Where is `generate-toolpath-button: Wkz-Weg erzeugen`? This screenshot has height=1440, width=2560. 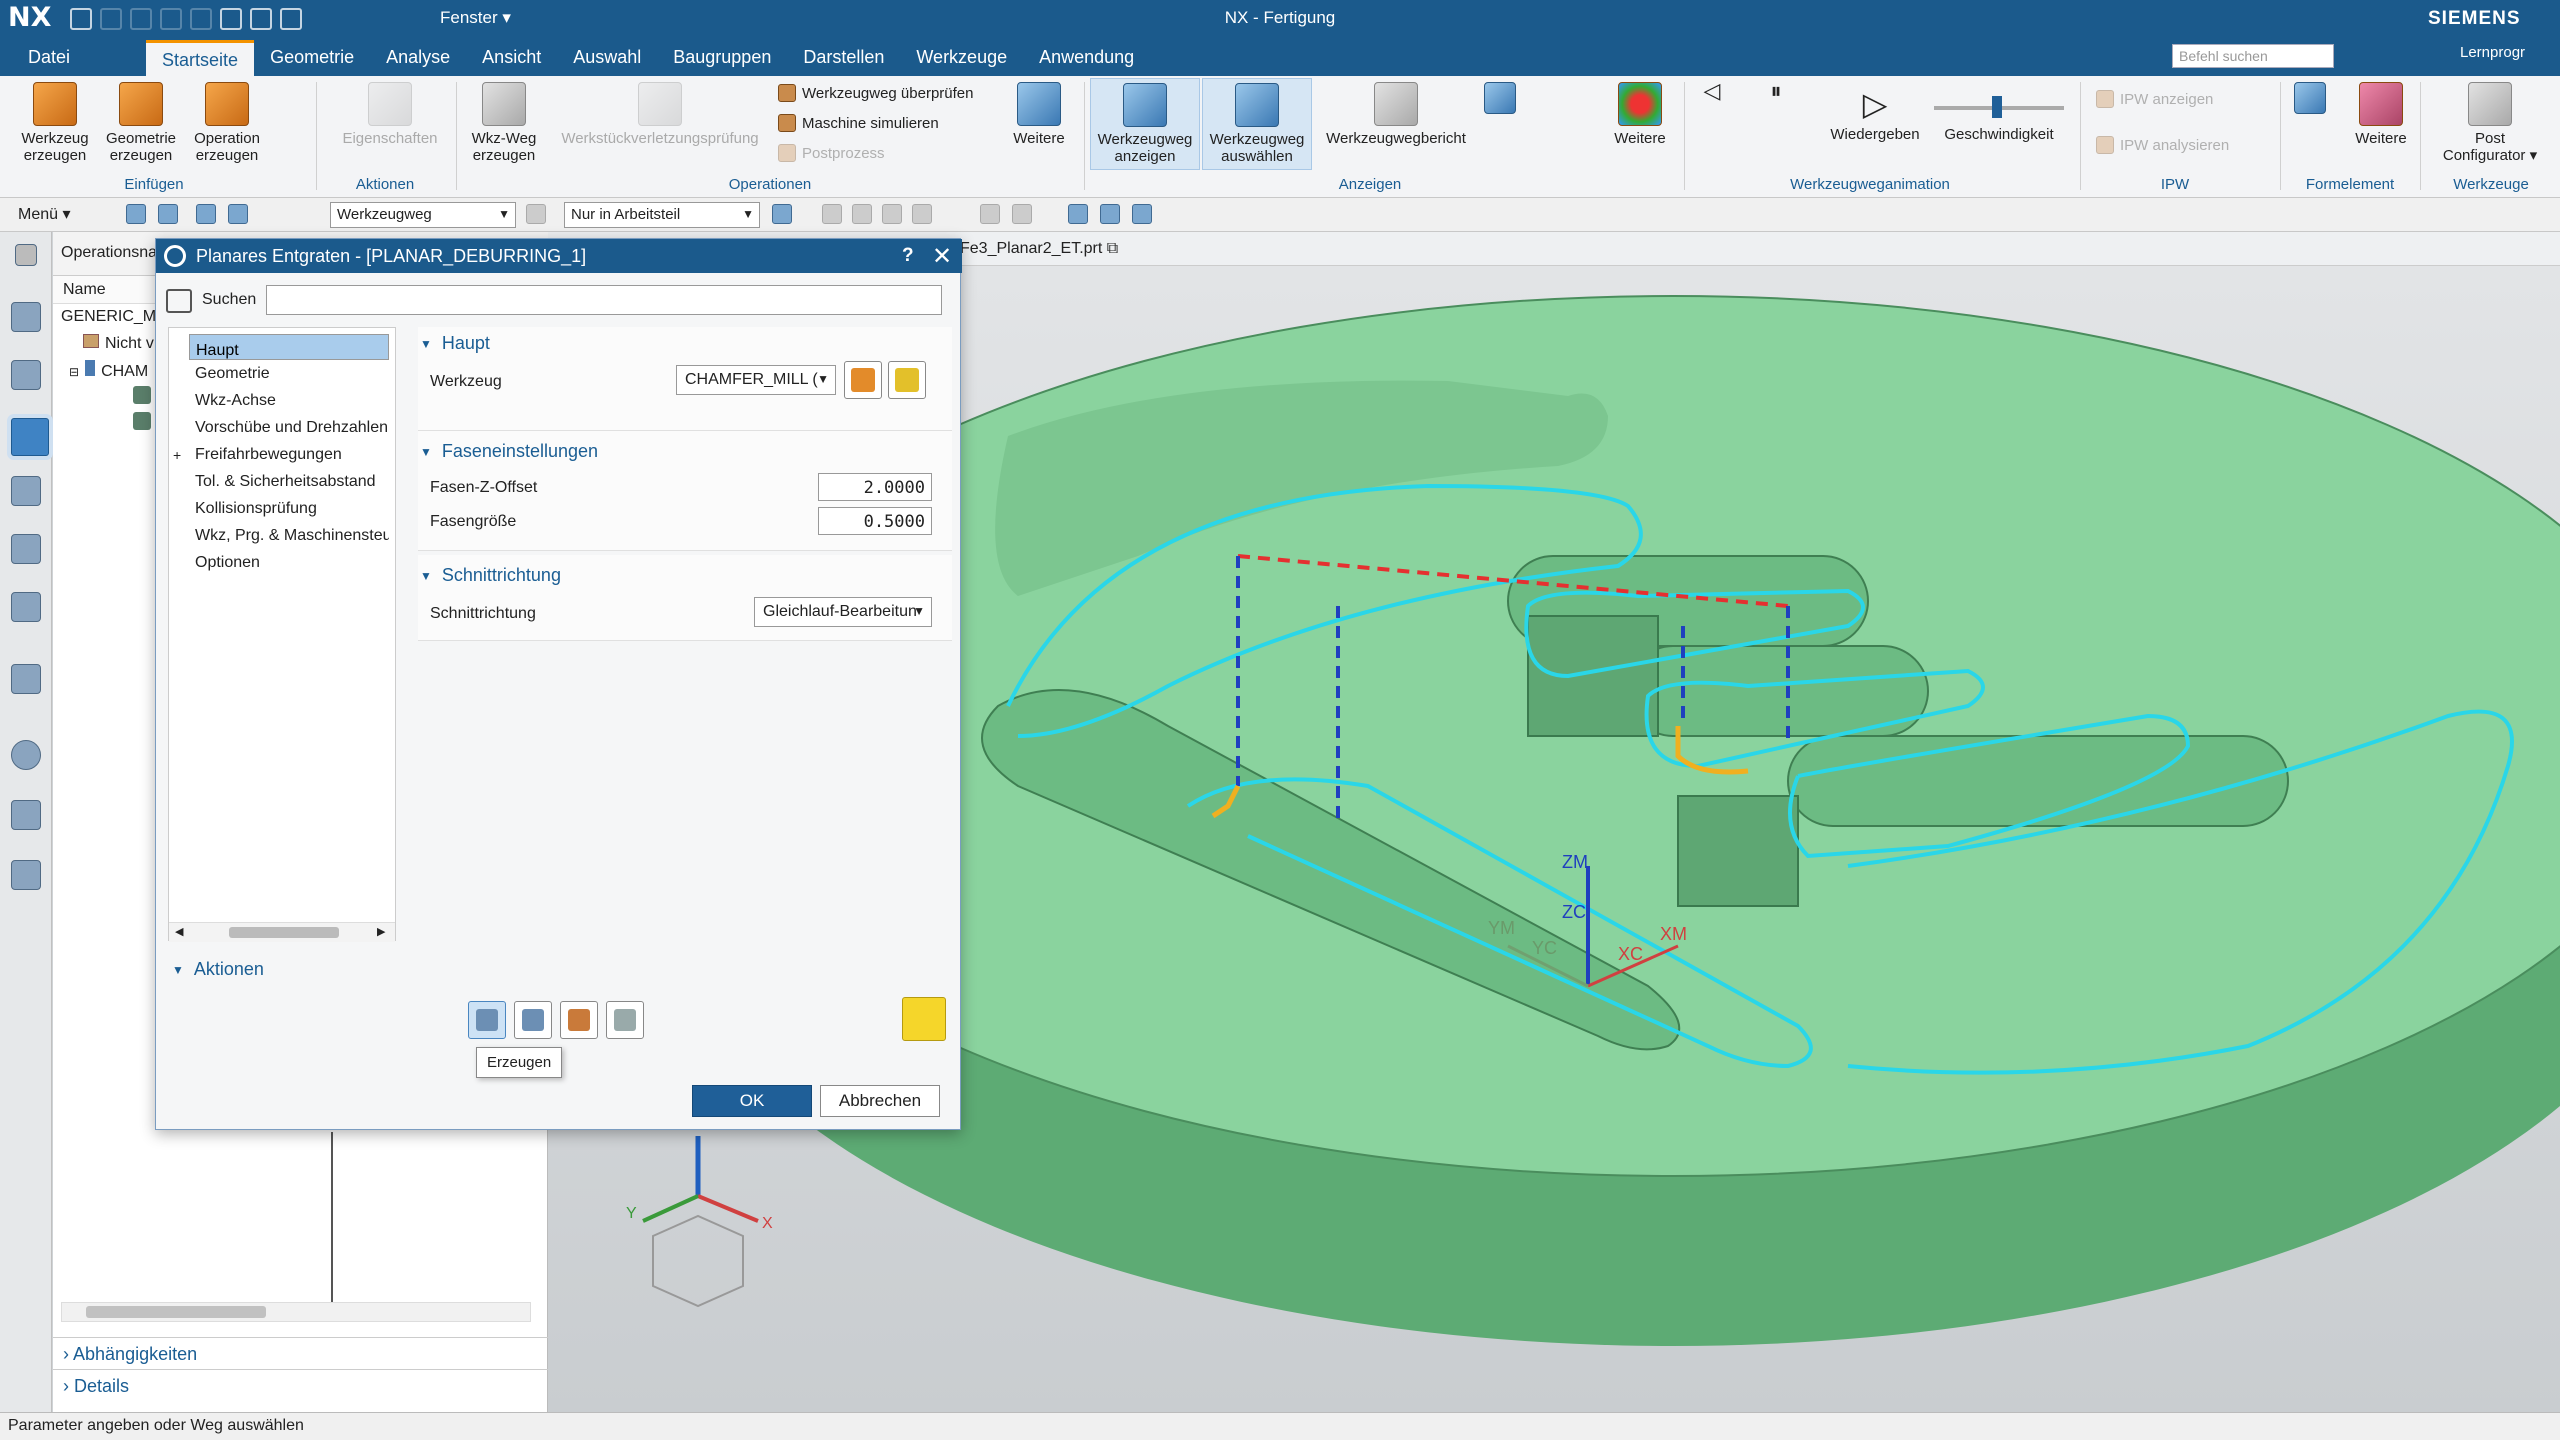 generate-toolpath-button: Wkz-Weg erzeugen is located at coordinates (504, 123).